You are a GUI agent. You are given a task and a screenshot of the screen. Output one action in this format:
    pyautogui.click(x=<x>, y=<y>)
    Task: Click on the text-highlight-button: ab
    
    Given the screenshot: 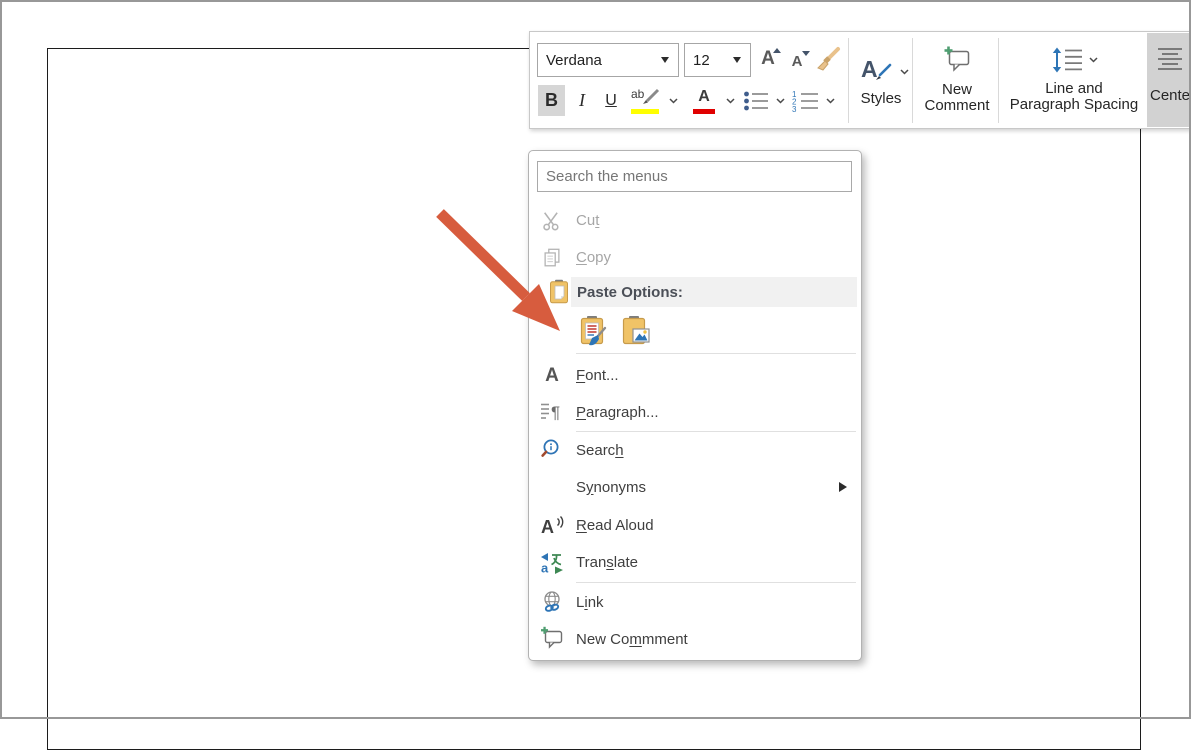 What is the action you would take?
    pyautogui.click(x=646, y=100)
    